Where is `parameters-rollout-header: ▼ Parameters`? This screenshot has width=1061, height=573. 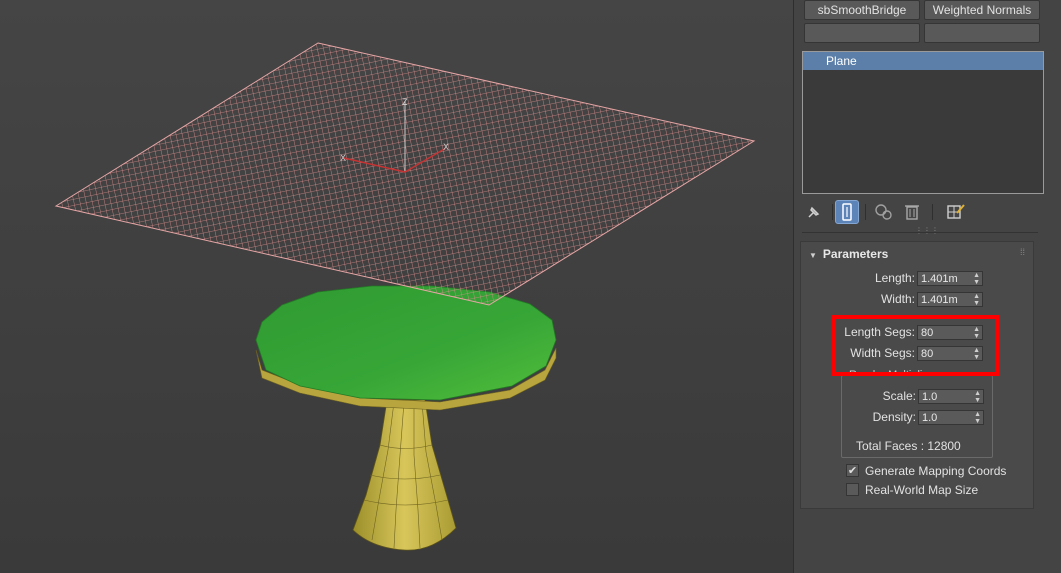
parameters-rollout-header: ▼ Parameters is located at coordinates (848, 254).